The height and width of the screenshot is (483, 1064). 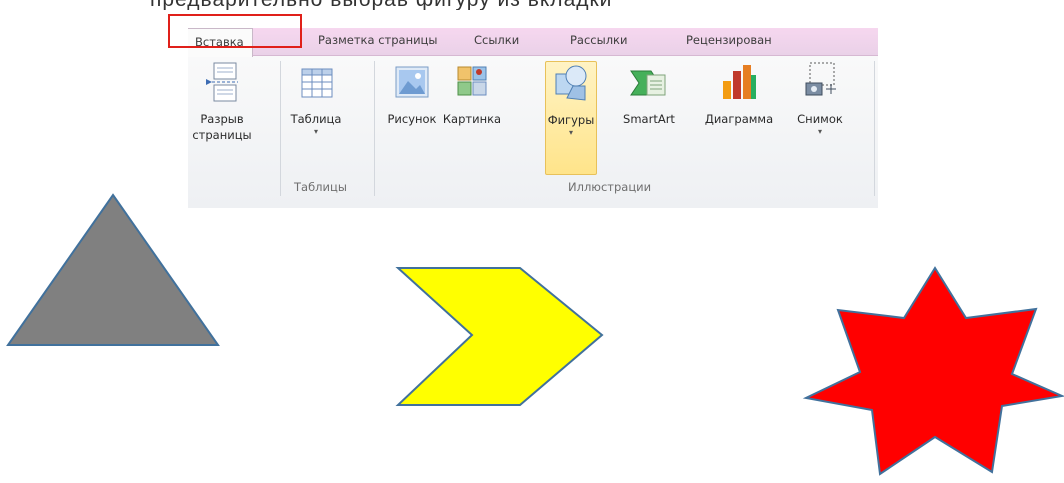 I want to click on red-star-shape, so click(x=933, y=371).